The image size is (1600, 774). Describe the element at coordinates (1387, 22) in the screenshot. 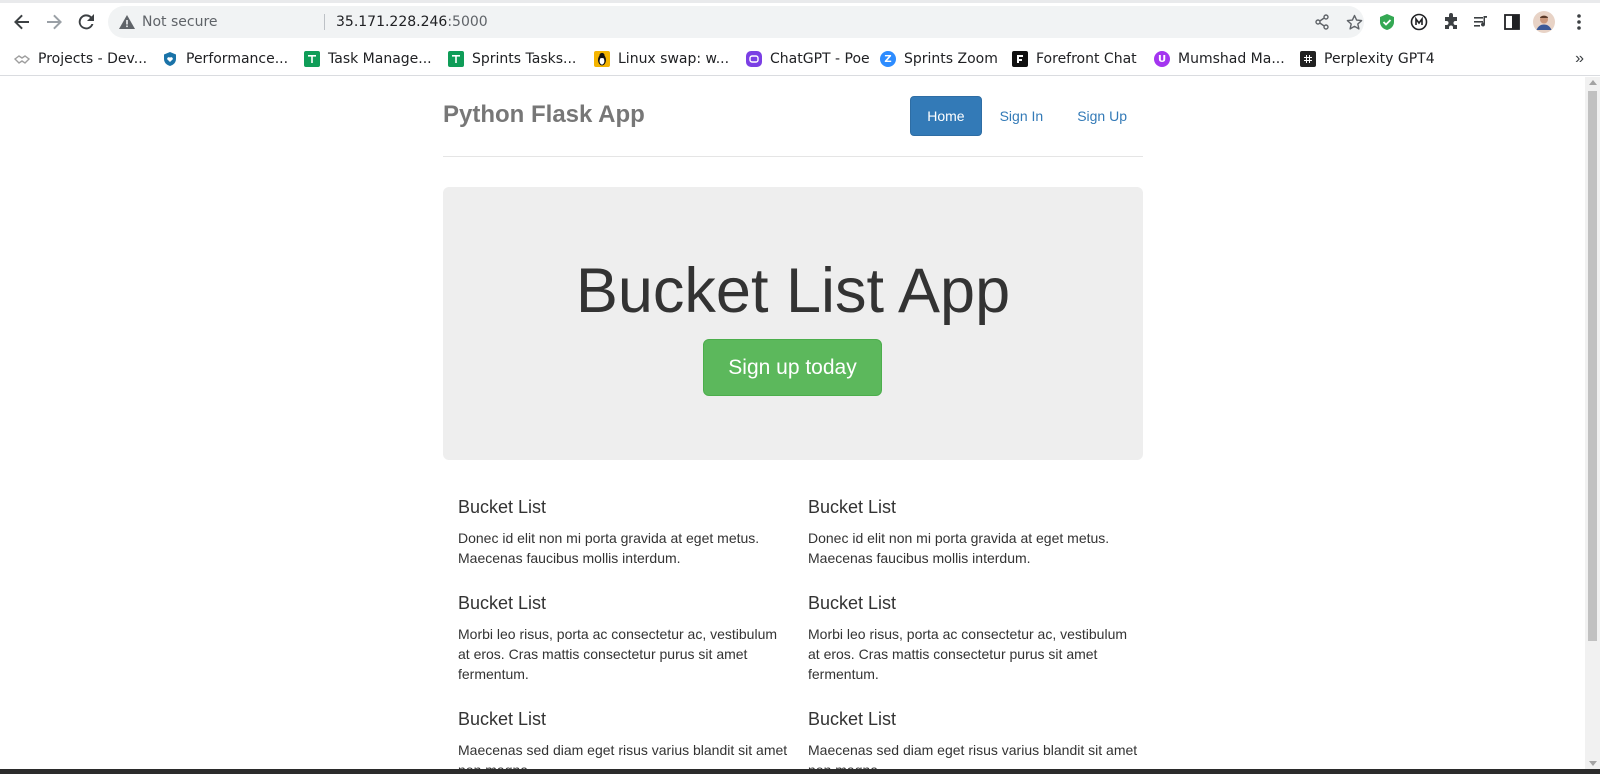

I see `shield-icon` at that location.